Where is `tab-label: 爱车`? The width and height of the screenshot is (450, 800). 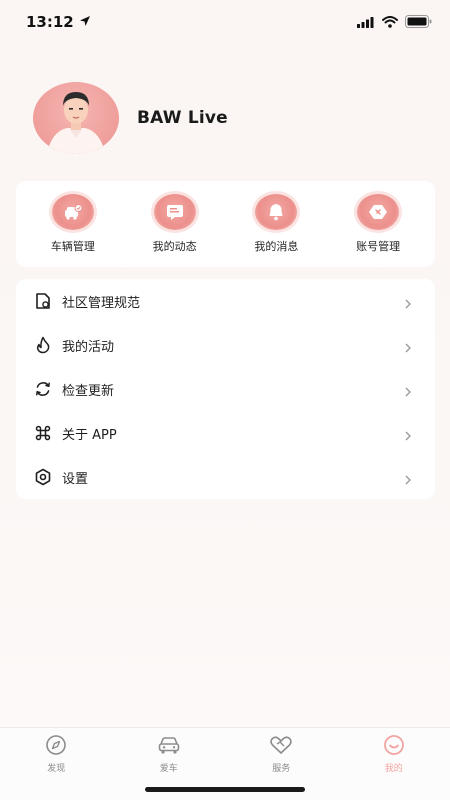
tab-label: 爱车 is located at coordinates (168, 769).